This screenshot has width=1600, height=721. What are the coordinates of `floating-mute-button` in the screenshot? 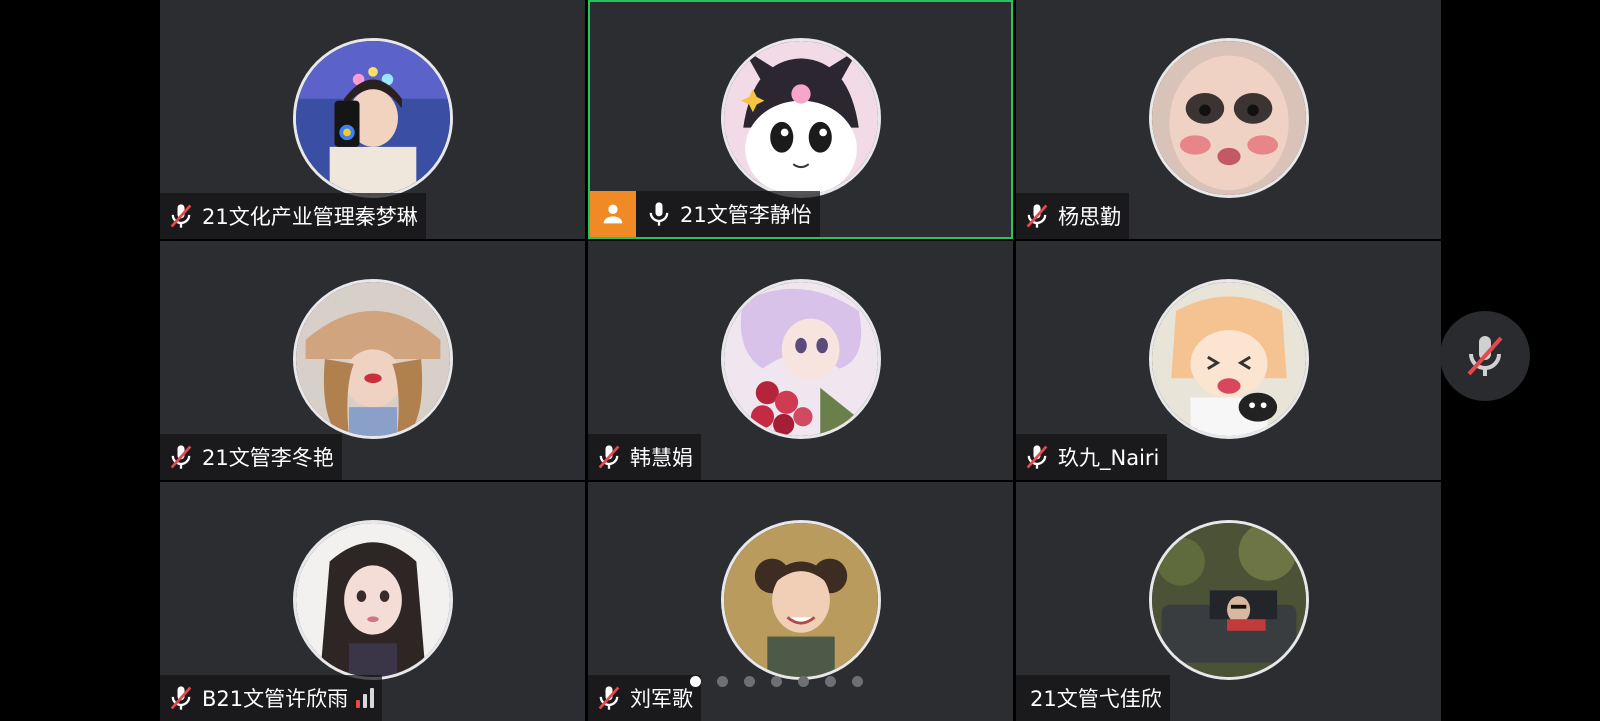 It's located at (1485, 356).